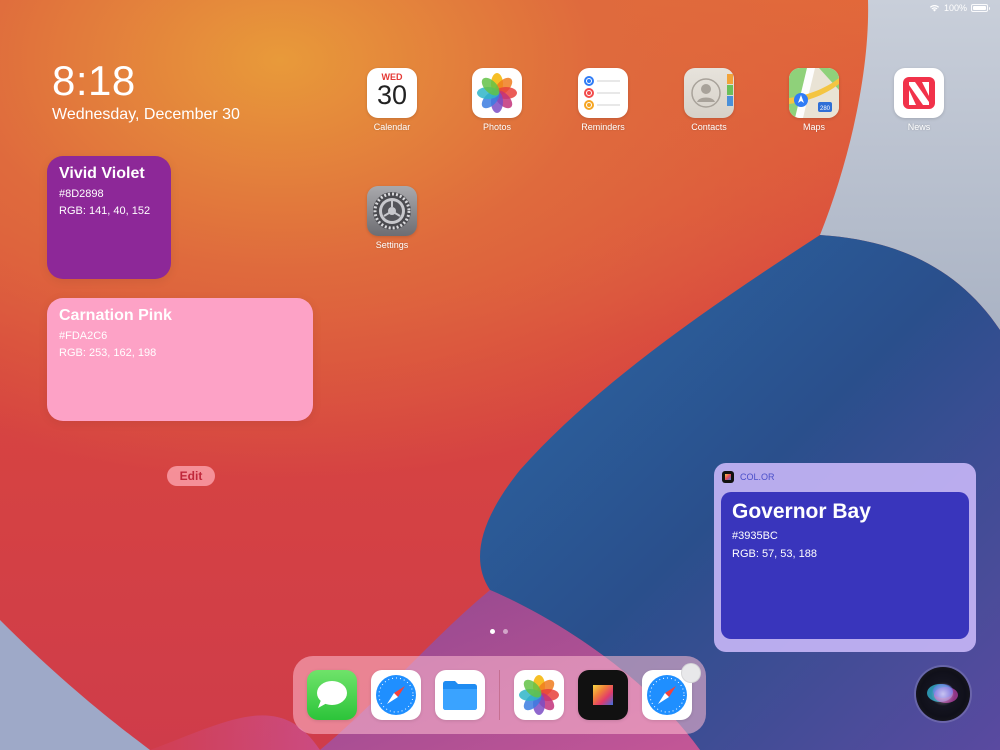 This screenshot has height=750, width=1000. Describe the element at coordinates (83, 336) in the screenshot. I see `widget-color-hex: #FDA2C6` at that location.